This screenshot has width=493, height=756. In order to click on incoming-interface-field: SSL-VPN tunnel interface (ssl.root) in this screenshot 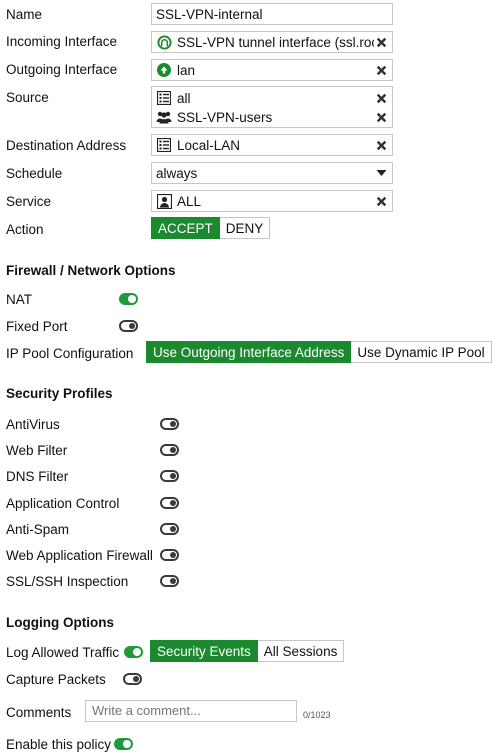, I will do `click(272, 42)`.